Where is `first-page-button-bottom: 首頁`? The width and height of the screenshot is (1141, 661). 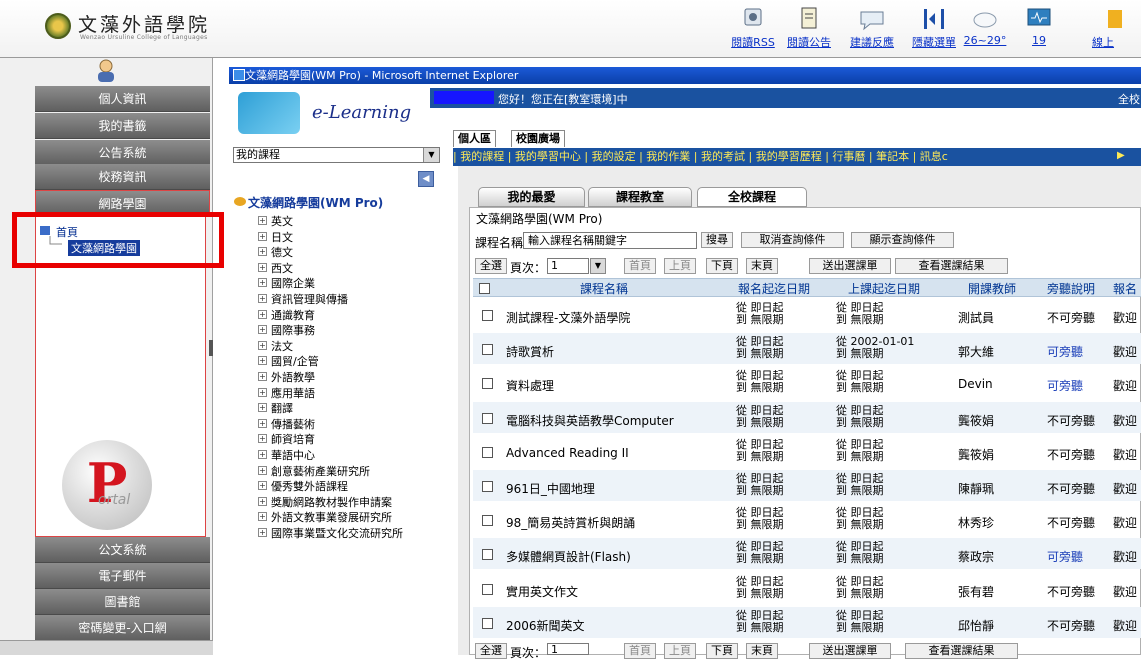
first-page-button-bottom: 首頁 is located at coordinates (640, 651).